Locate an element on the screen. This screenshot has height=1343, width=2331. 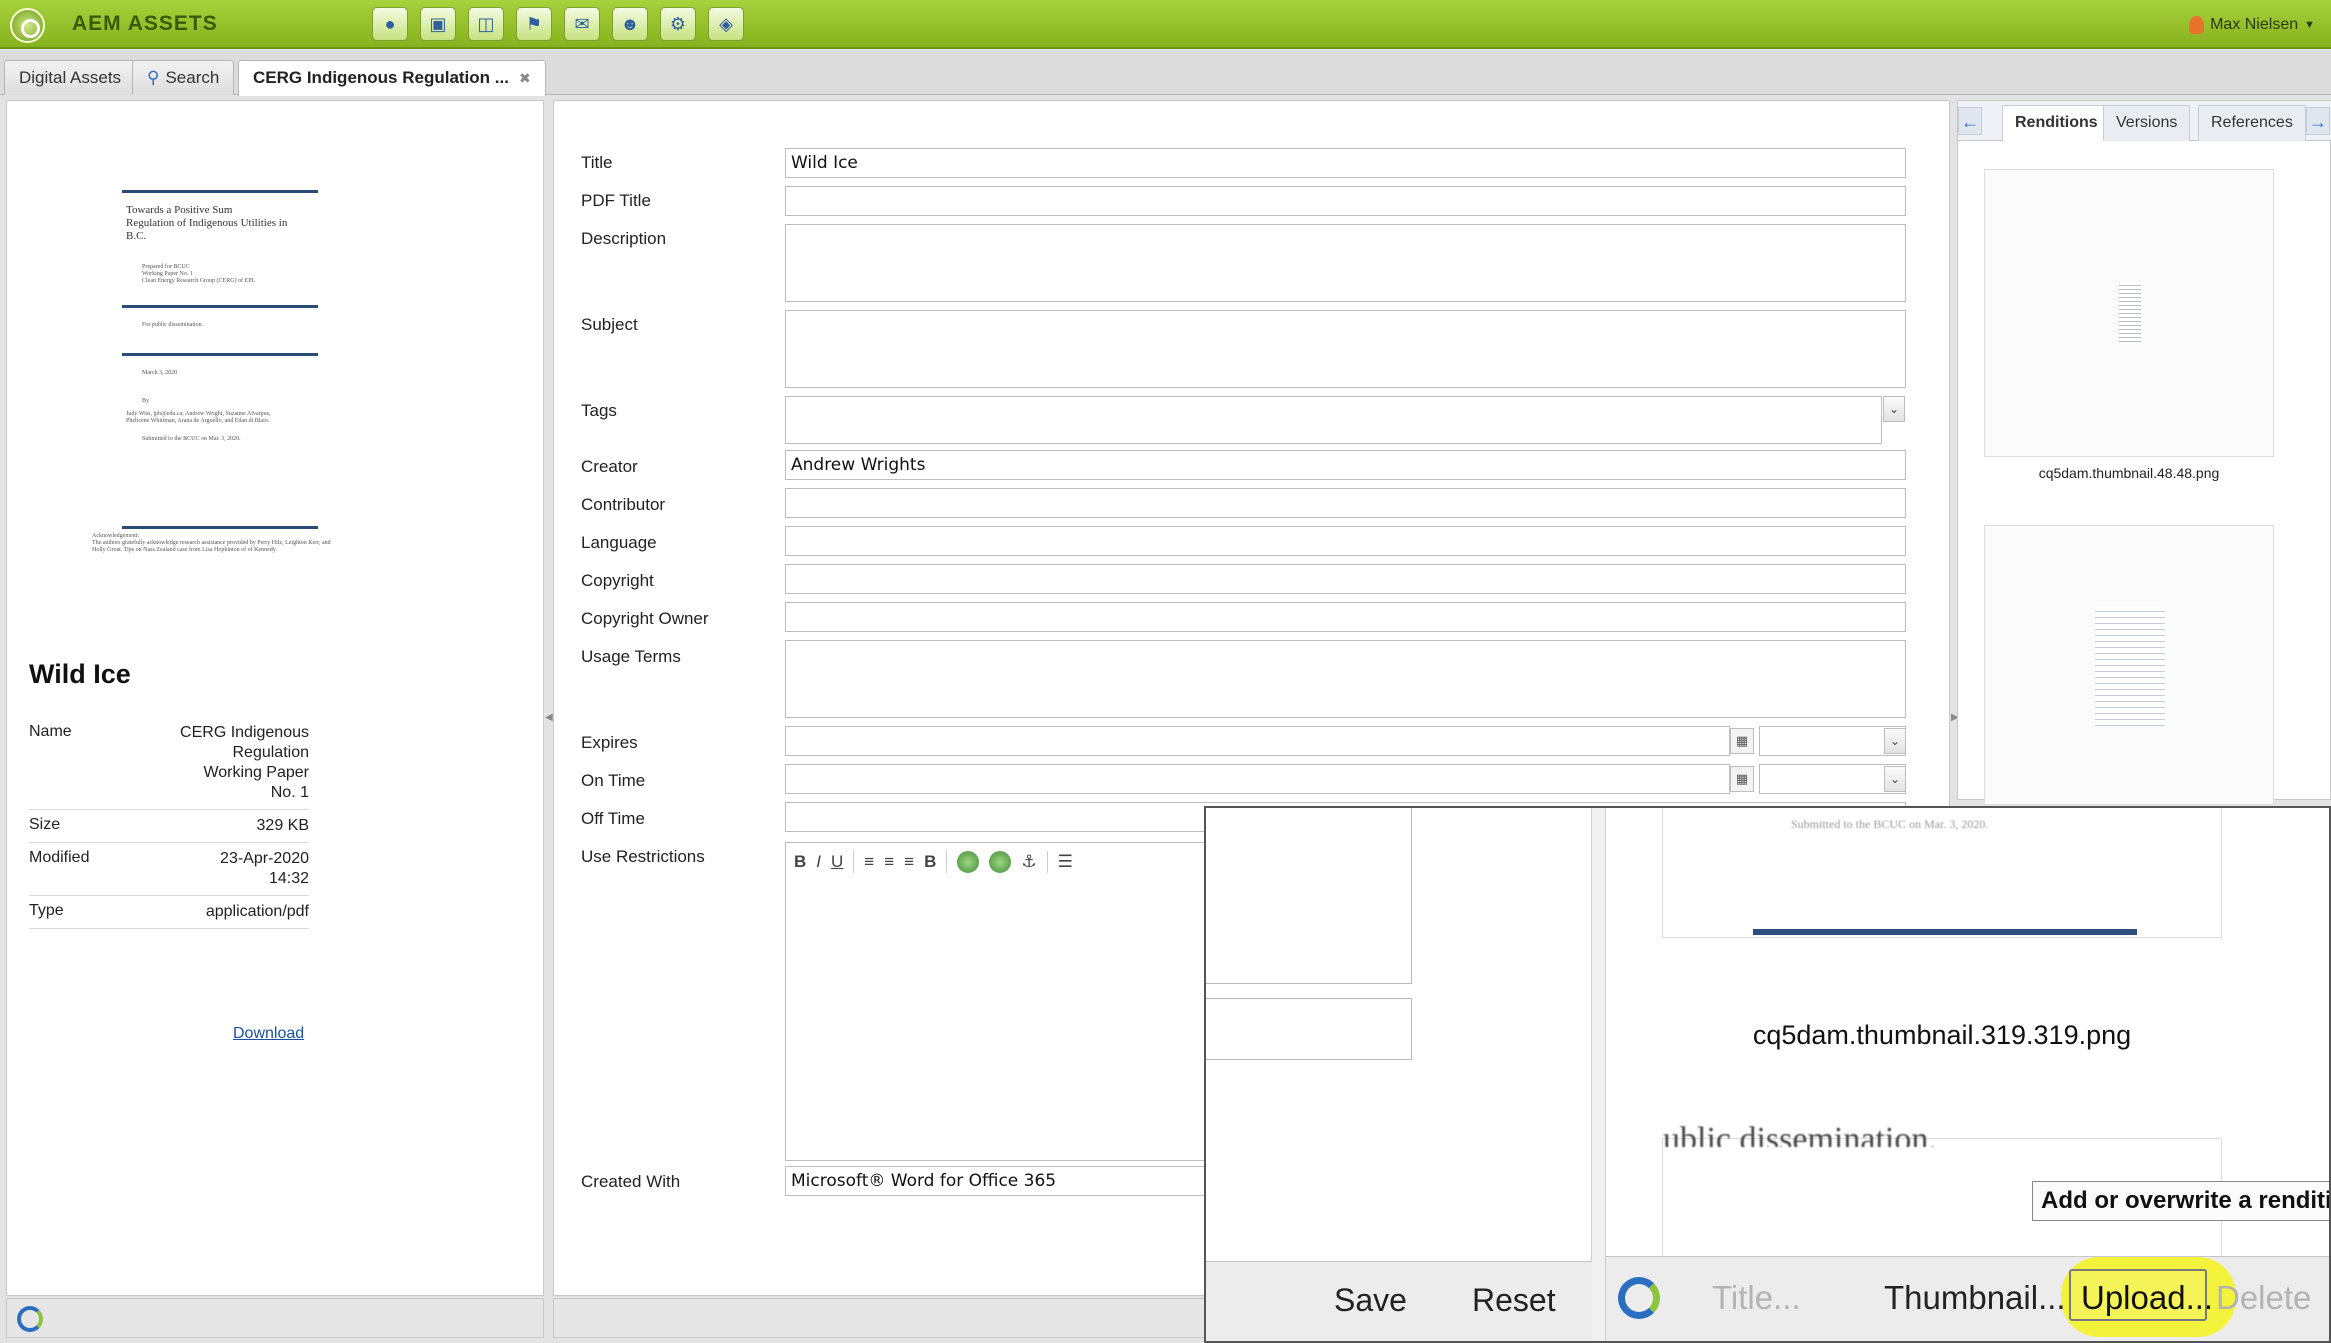
meta-key: Size is located at coordinates (45, 824).